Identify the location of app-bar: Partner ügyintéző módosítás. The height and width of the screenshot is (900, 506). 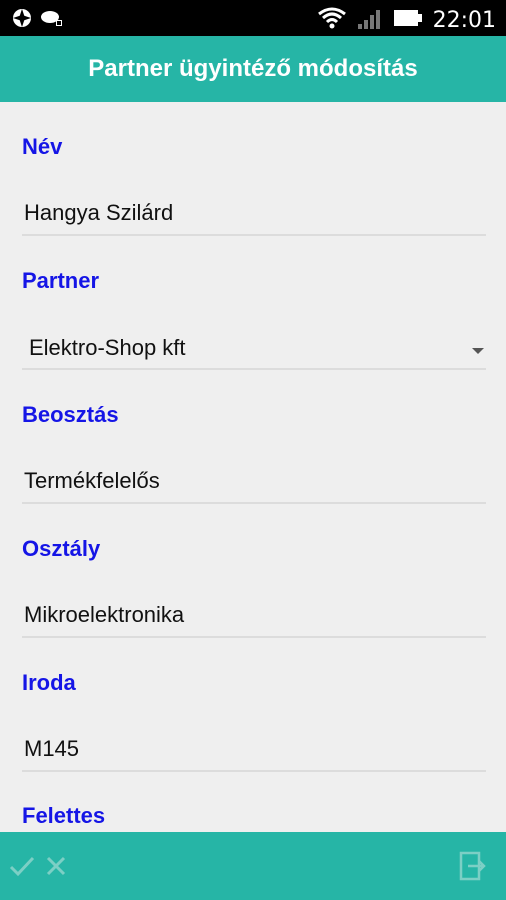
(253, 69).